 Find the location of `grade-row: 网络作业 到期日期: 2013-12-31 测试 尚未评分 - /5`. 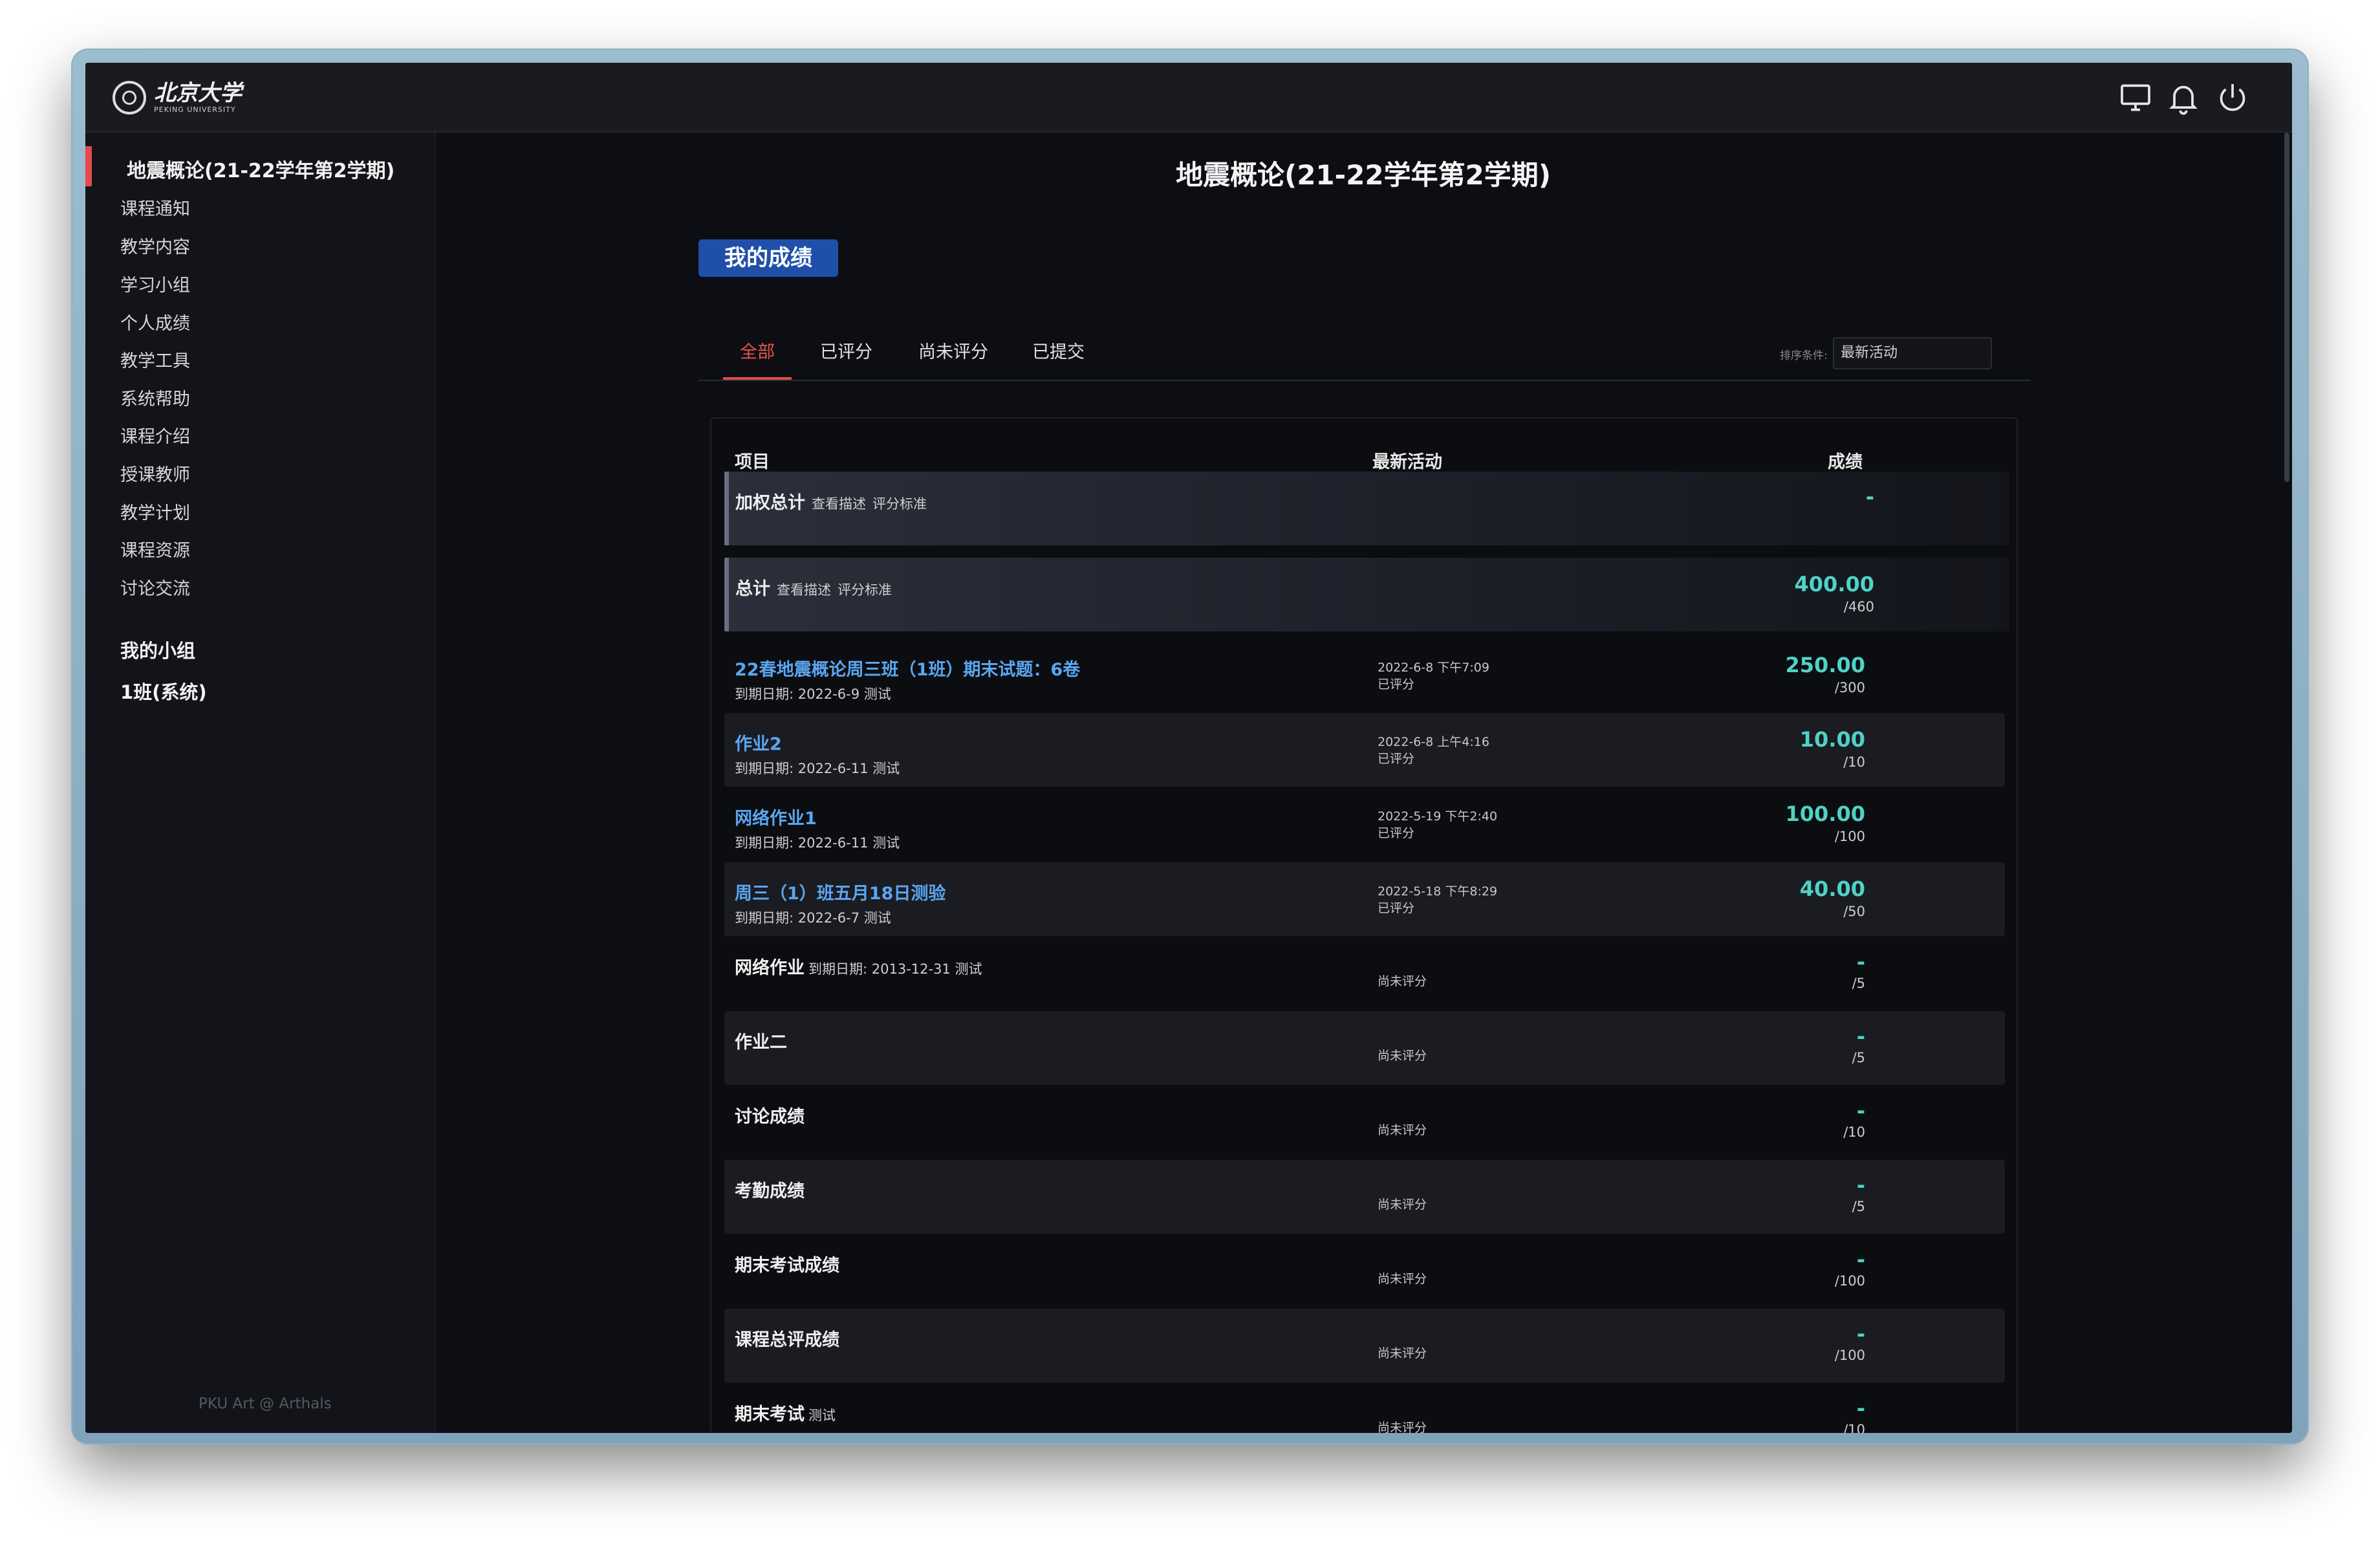

grade-row: 网络作业 到期日期: 2013-12-31 测试 尚未评分 - /5 is located at coordinates (1364, 974).